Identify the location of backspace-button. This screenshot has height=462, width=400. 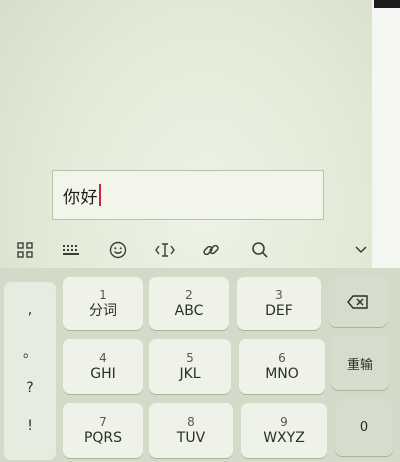
(358, 302).